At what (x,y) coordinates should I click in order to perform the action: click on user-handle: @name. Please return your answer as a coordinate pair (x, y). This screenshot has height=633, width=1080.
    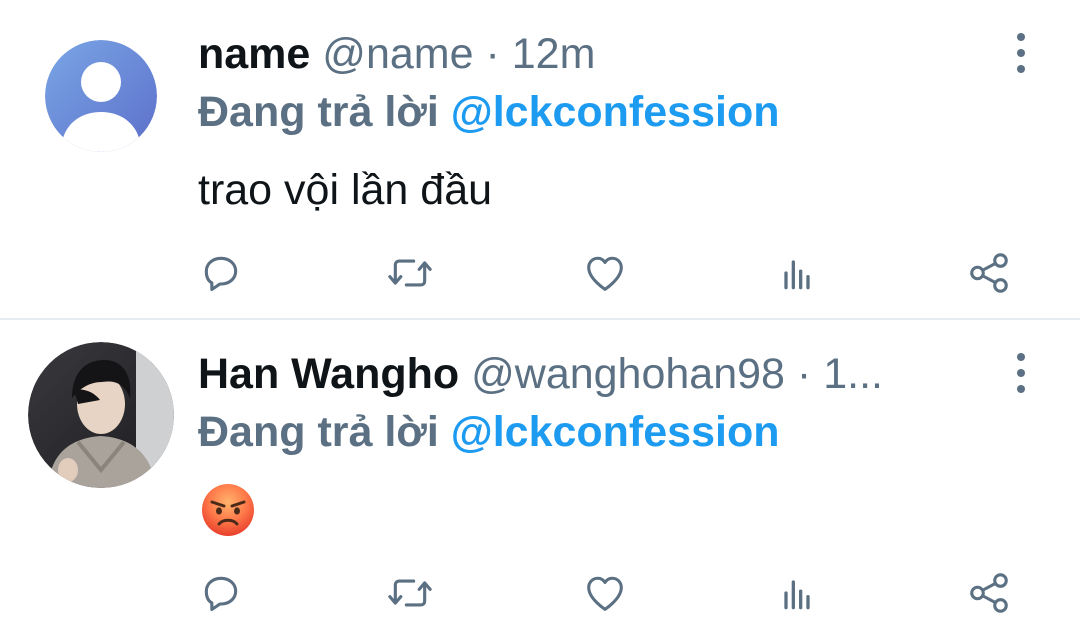
    Looking at the image, I should click on (397, 54).